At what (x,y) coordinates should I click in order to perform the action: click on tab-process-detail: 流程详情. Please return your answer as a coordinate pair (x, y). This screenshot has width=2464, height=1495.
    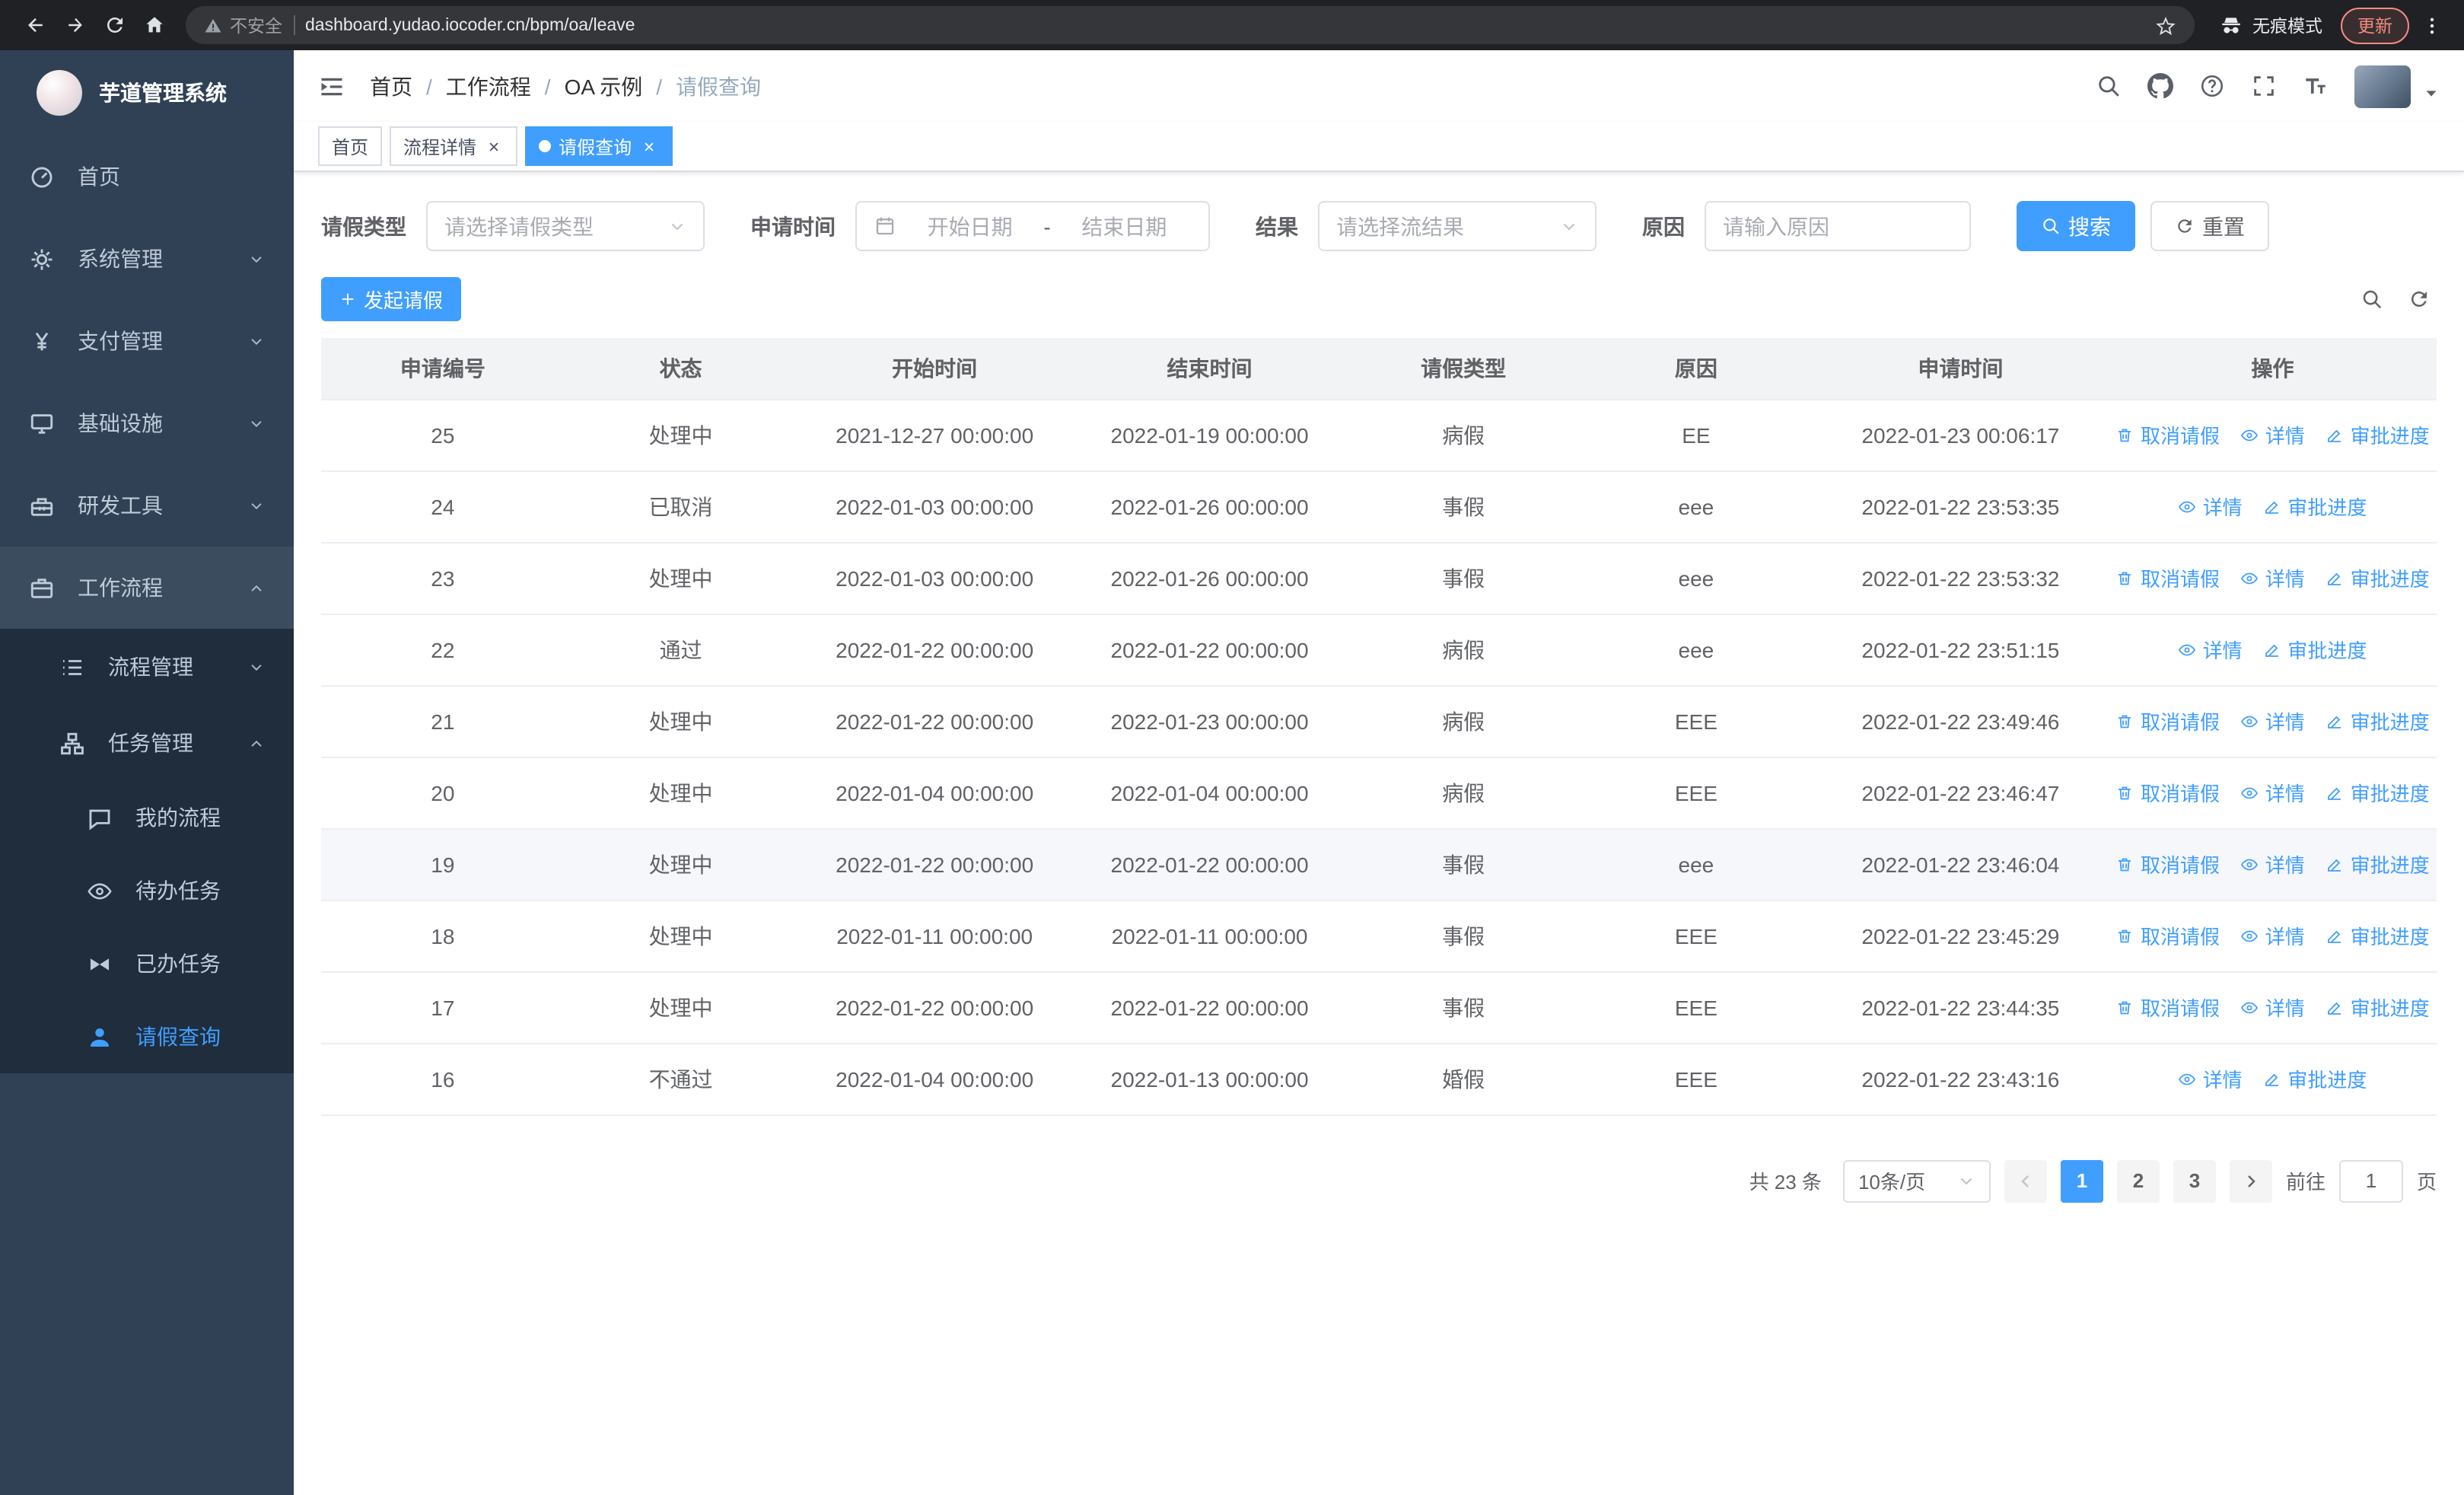
    Looking at the image, I should click on (454, 146).